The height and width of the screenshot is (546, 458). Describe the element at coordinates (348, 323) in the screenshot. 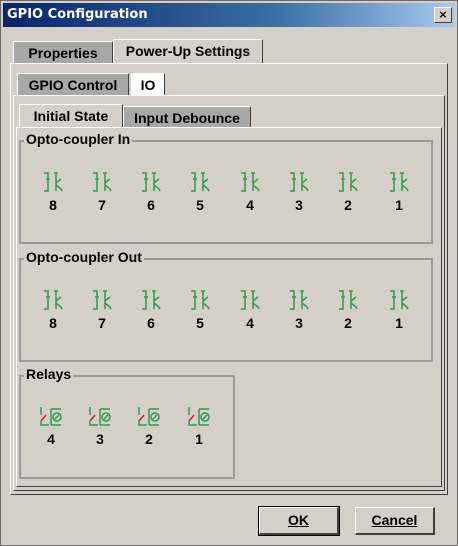

I see `opto-out-number: 2` at that location.